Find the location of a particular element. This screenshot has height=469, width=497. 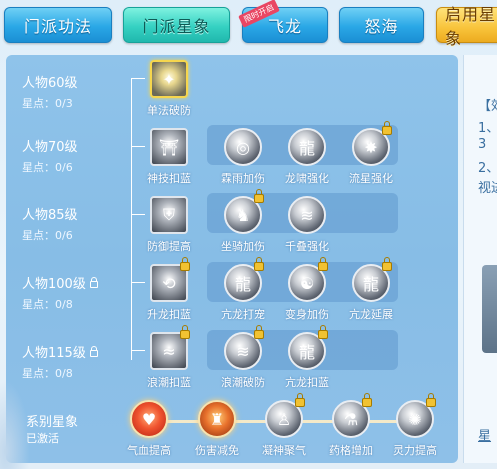

tab-angry-sea: 怒海 is located at coordinates (381, 25).